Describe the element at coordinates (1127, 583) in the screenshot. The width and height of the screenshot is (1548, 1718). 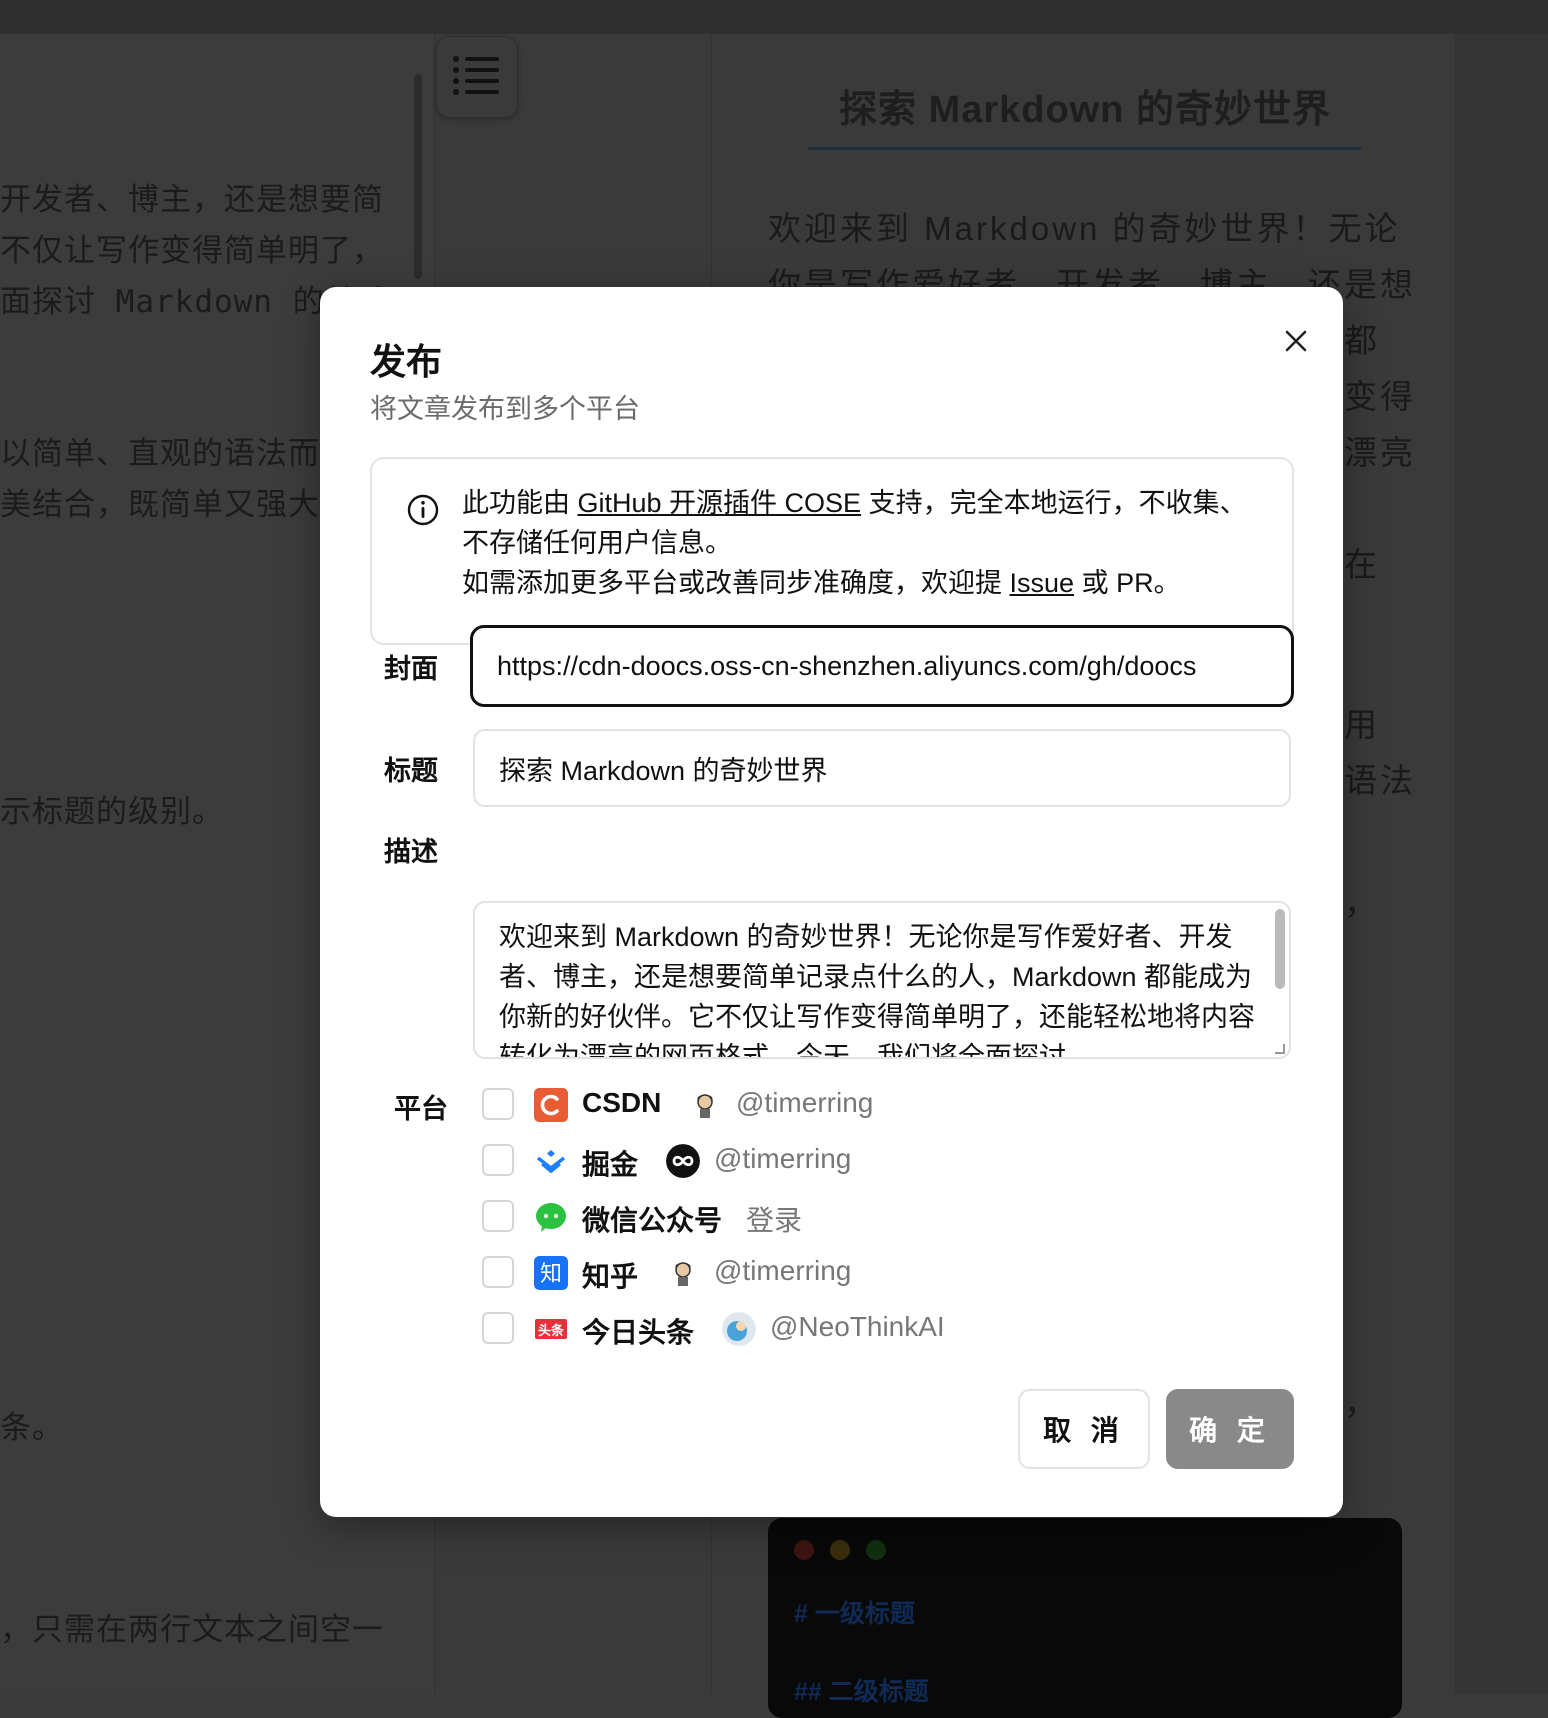
I see `info-text-part: 或 PR。` at that location.